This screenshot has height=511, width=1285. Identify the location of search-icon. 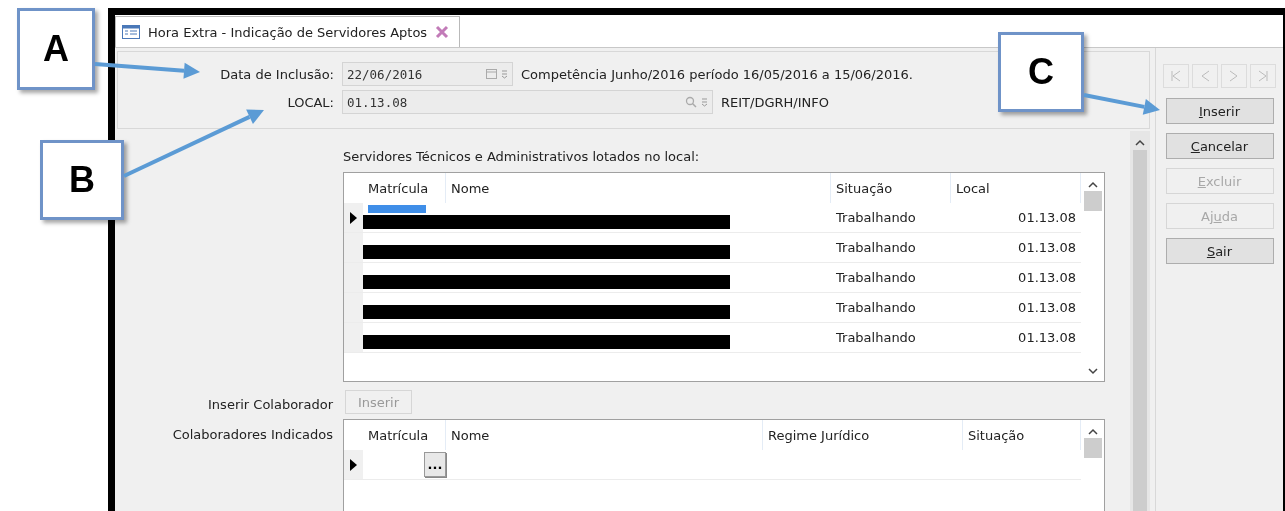
(691, 102).